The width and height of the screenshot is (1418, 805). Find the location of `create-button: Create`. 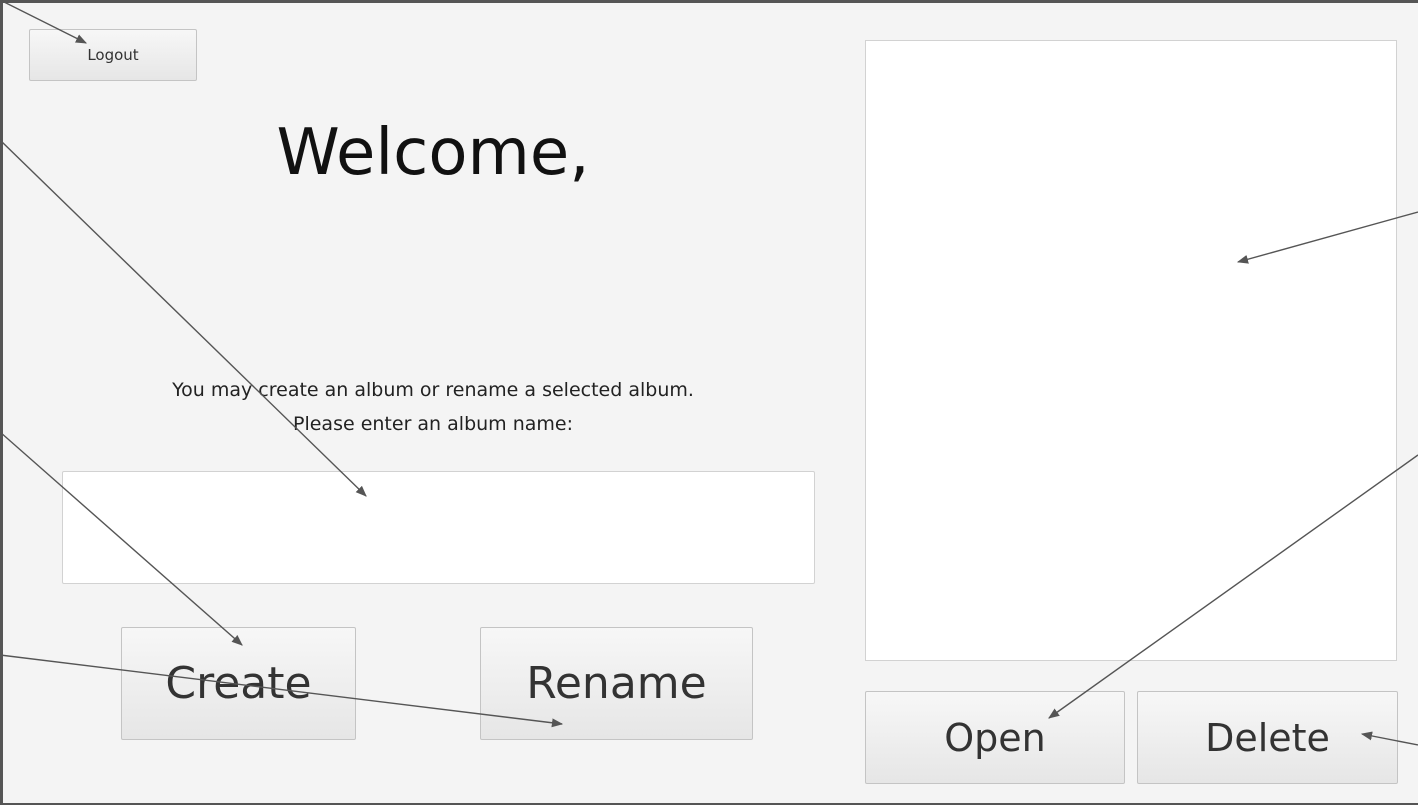

create-button: Create is located at coordinates (238, 683).